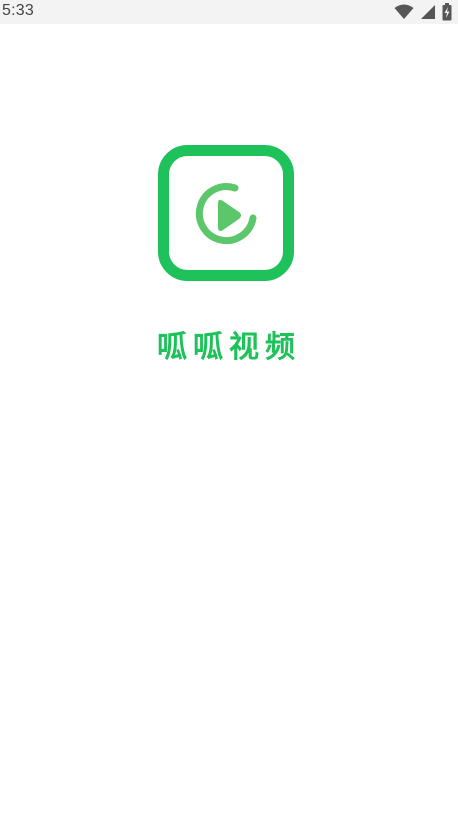 The width and height of the screenshot is (458, 820). I want to click on status-time: 5:33, so click(18, 10).